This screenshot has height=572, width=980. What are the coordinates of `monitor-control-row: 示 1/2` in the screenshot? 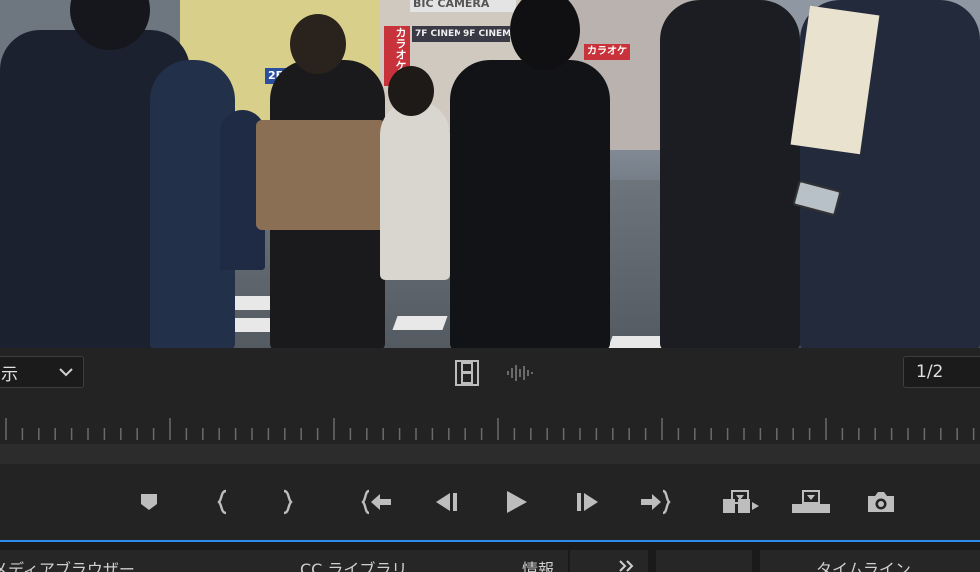 It's located at (490, 374).